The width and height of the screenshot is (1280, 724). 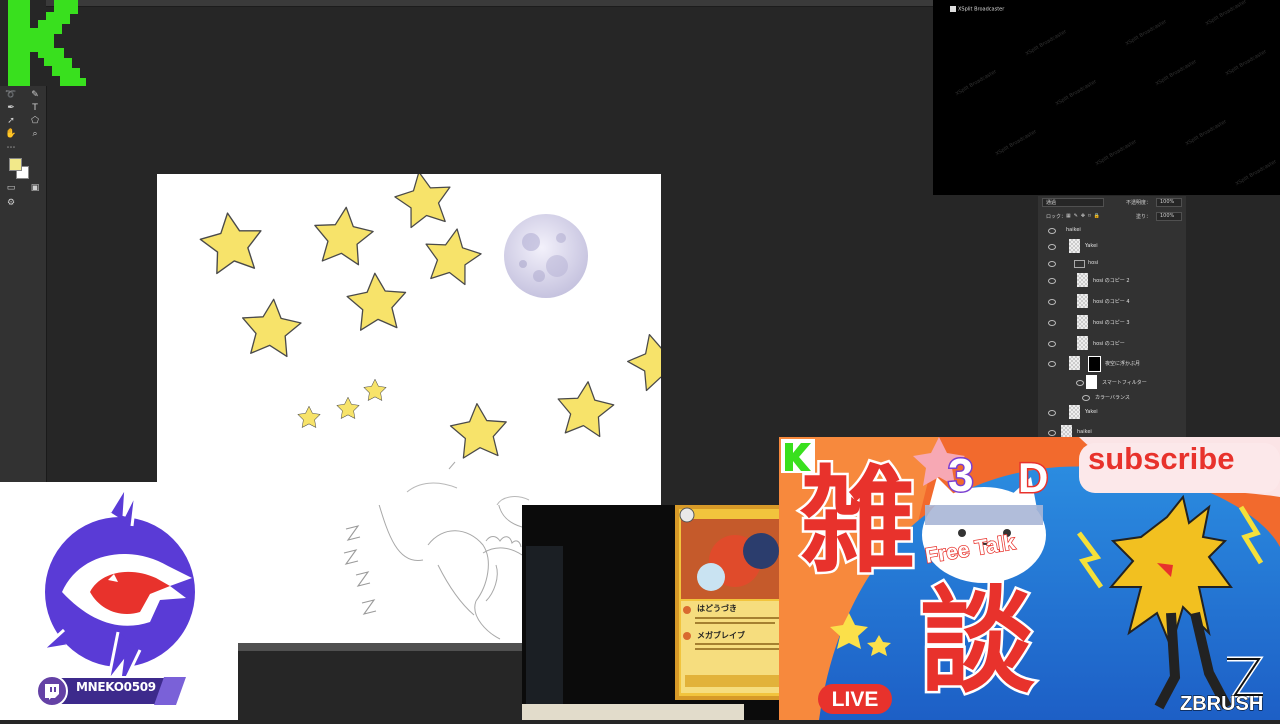 What do you see at coordinates (11, 148) in the screenshot?
I see `more-tools-icon: ⋯` at bounding box center [11, 148].